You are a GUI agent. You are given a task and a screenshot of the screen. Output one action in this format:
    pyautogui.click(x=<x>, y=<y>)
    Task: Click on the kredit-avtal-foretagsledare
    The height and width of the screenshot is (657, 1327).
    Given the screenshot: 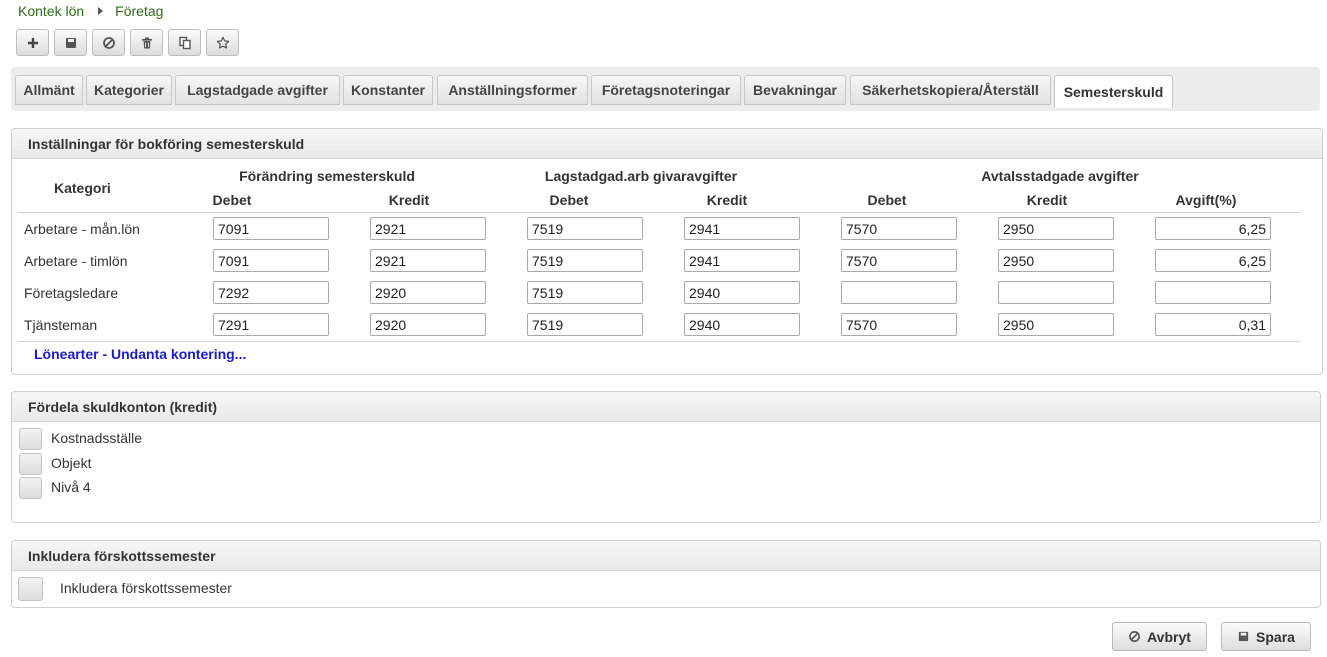 What is the action you would take?
    pyautogui.click(x=1056, y=292)
    